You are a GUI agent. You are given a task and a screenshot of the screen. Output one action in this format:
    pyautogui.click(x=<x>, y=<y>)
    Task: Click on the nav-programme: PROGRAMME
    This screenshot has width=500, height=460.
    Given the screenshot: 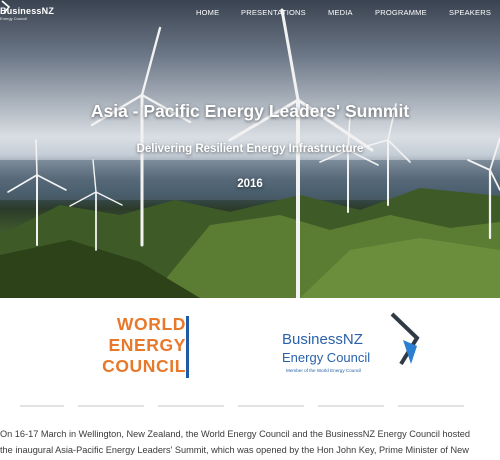 What is the action you would take?
    pyautogui.click(x=401, y=12)
    